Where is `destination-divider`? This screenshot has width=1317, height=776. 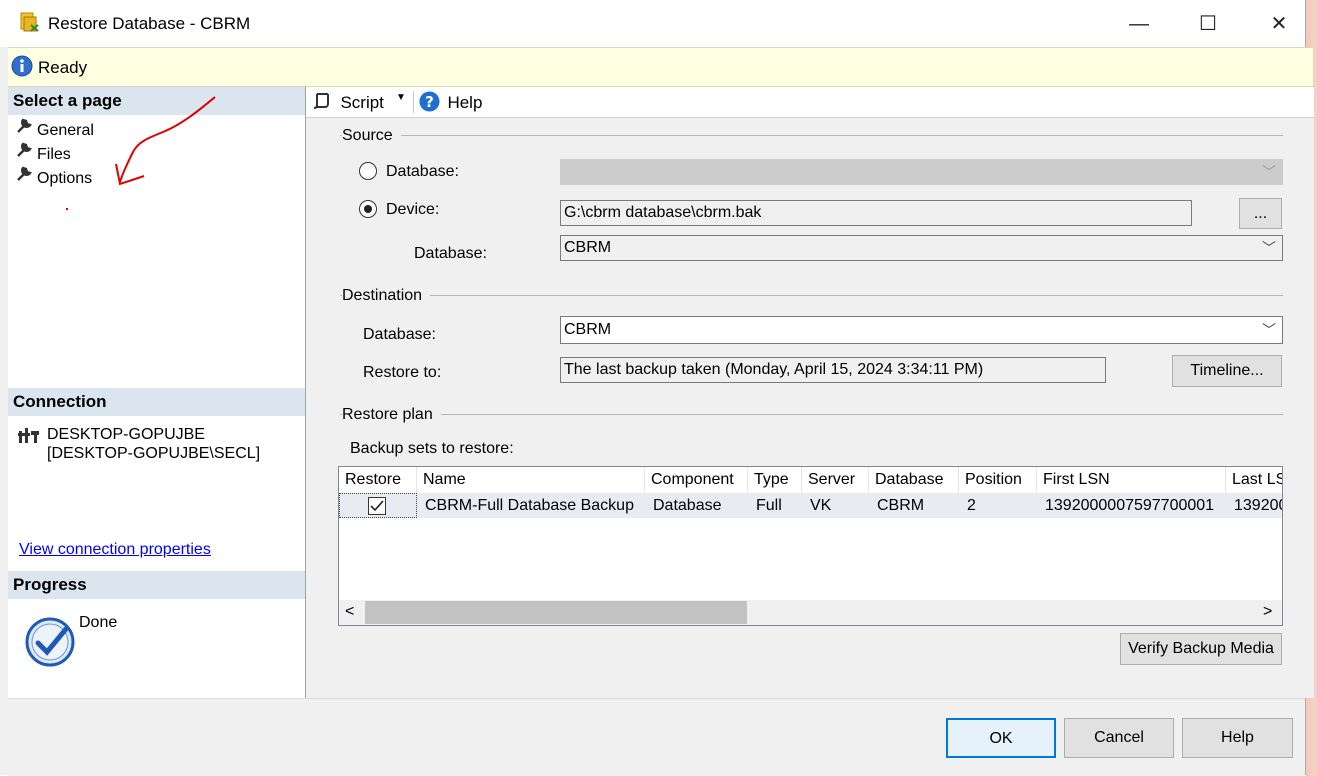 destination-divider is located at coordinates (811, 295).